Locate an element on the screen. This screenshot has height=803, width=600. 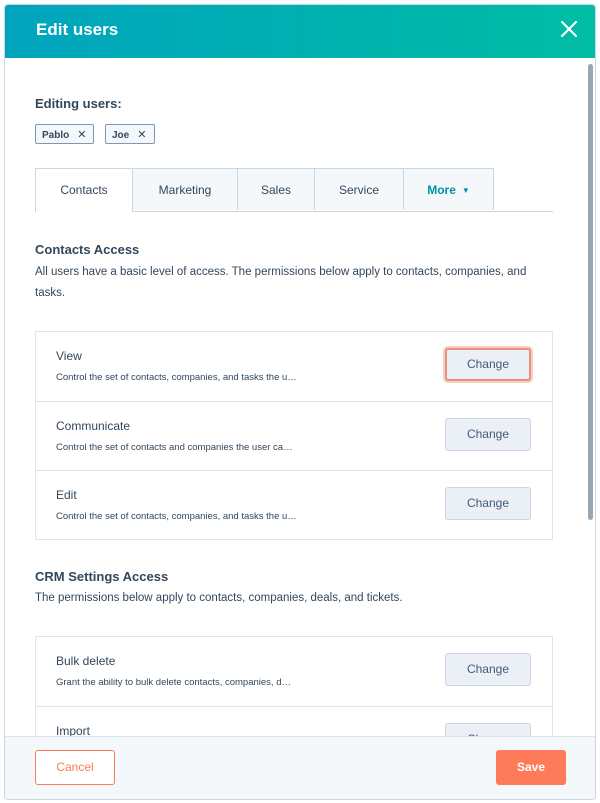
tab-label: Service is located at coordinates (358, 190).